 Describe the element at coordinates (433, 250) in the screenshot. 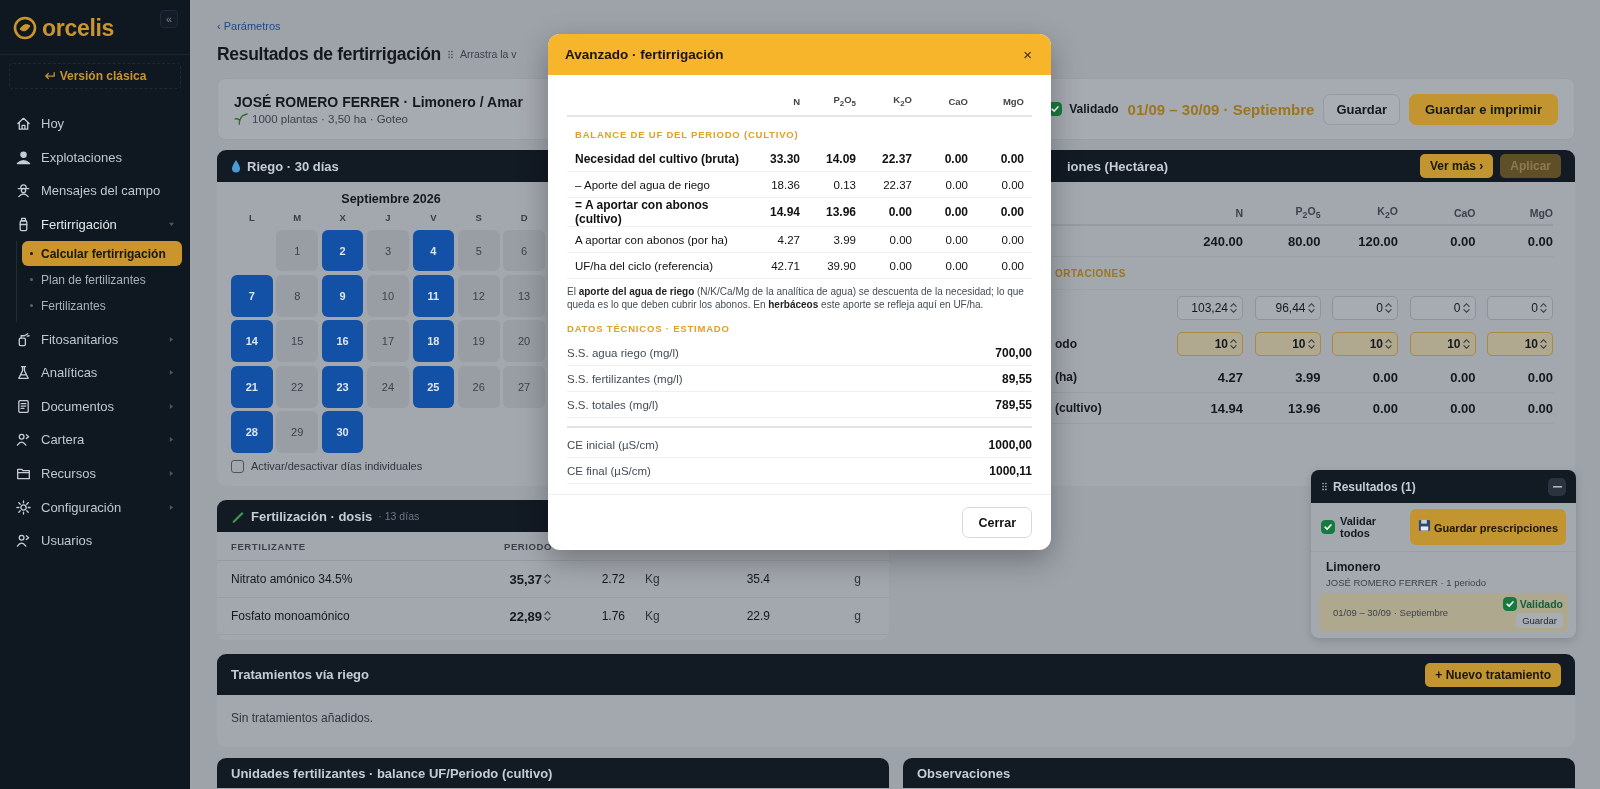

I see `calendar-day: 4` at that location.